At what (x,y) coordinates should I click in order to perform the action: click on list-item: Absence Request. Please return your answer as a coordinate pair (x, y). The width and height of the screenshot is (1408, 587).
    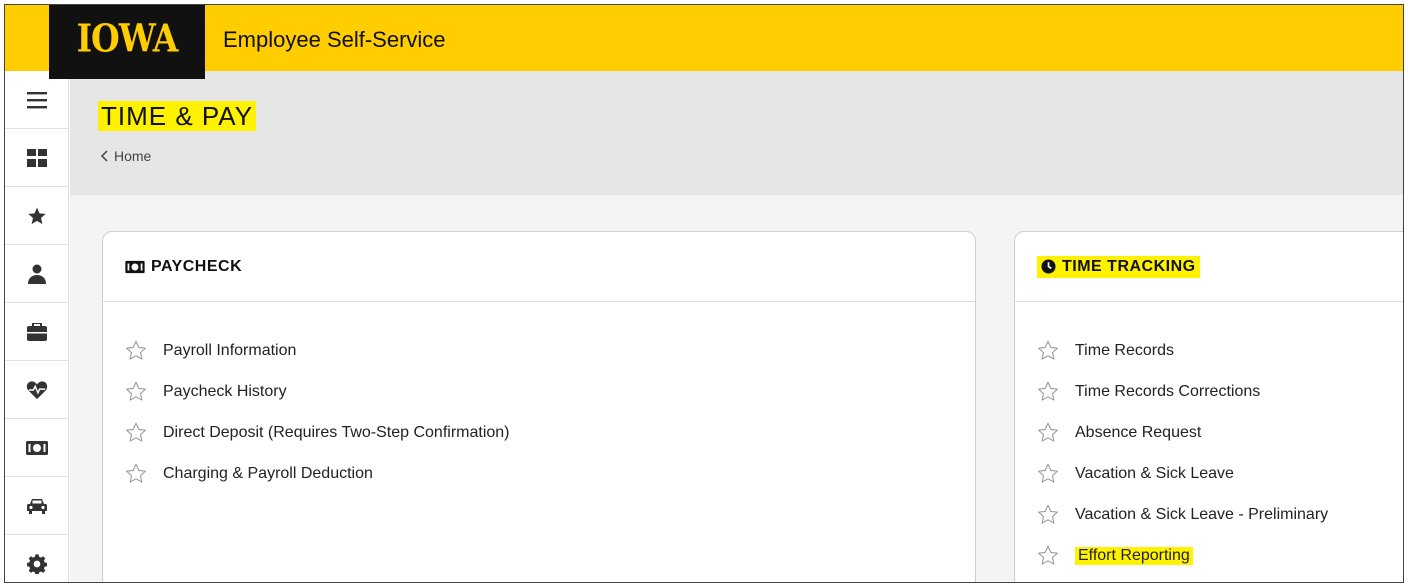
    Looking at the image, I should click on (1220, 432).